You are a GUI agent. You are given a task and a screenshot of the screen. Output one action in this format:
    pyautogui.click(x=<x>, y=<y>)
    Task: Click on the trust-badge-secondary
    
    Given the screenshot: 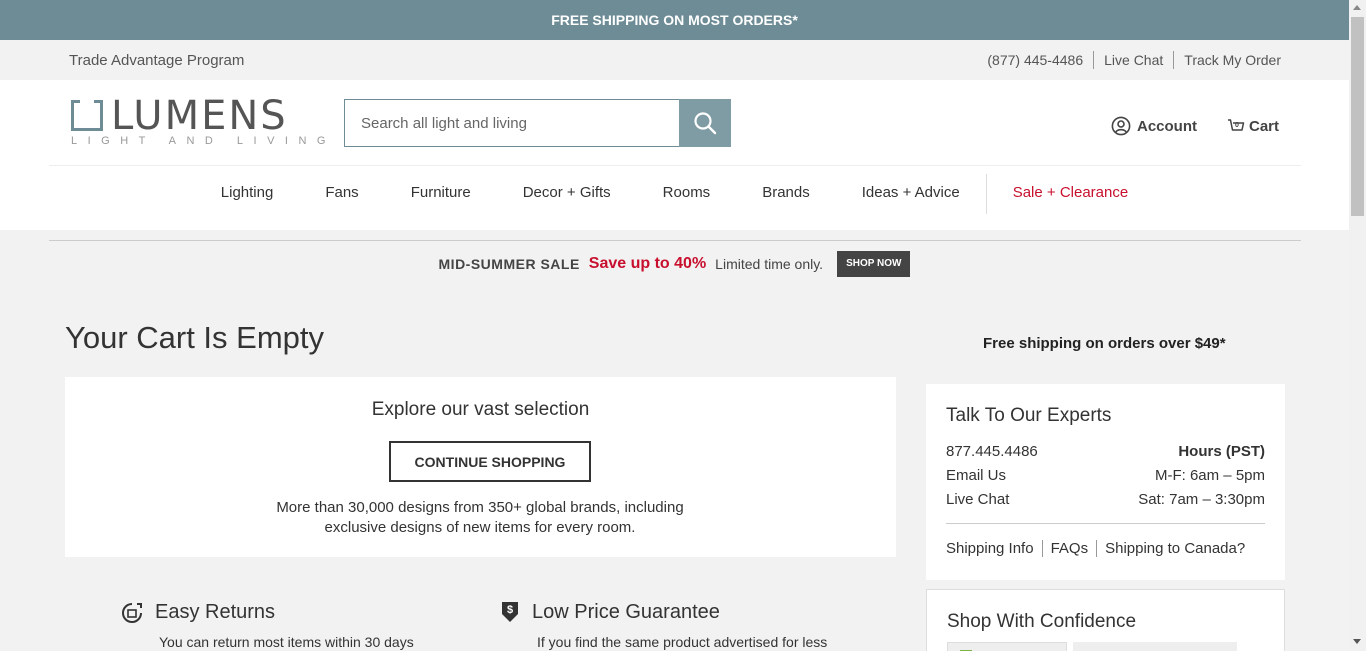 What is the action you would take?
    pyautogui.click(x=1155, y=646)
    